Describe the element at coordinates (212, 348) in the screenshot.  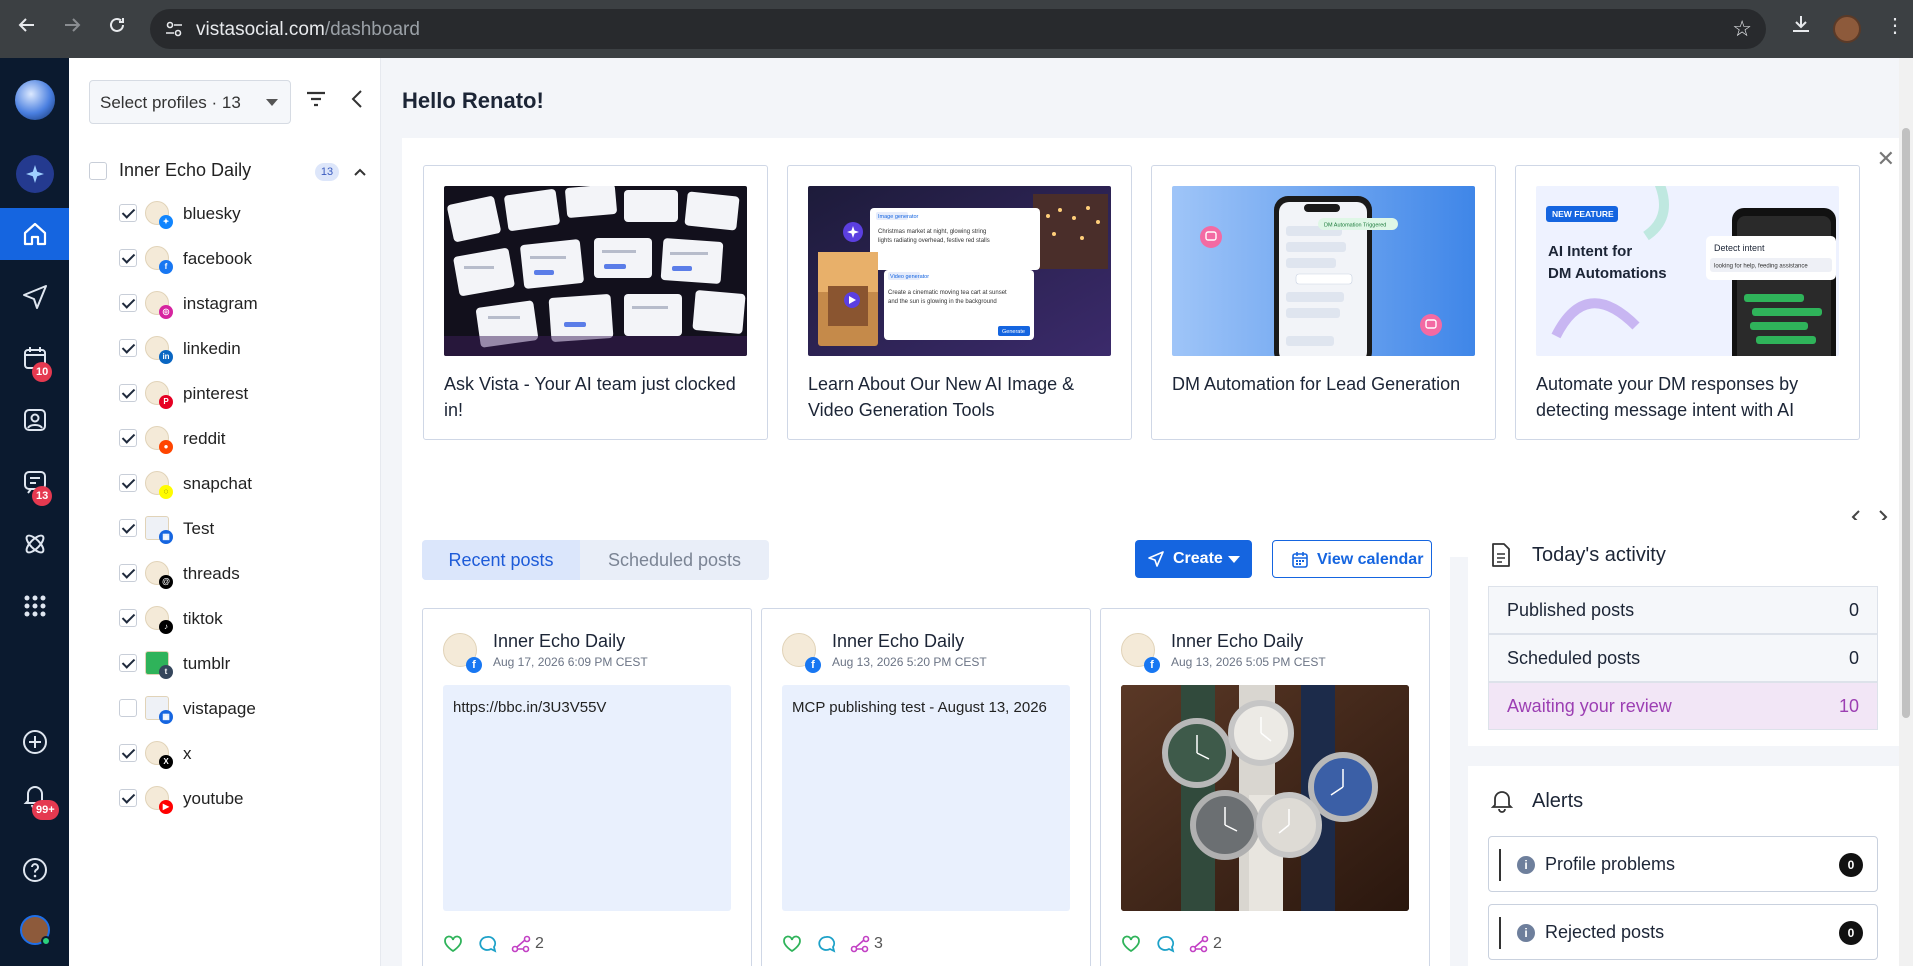
I see `profile-name: linkedin` at that location.